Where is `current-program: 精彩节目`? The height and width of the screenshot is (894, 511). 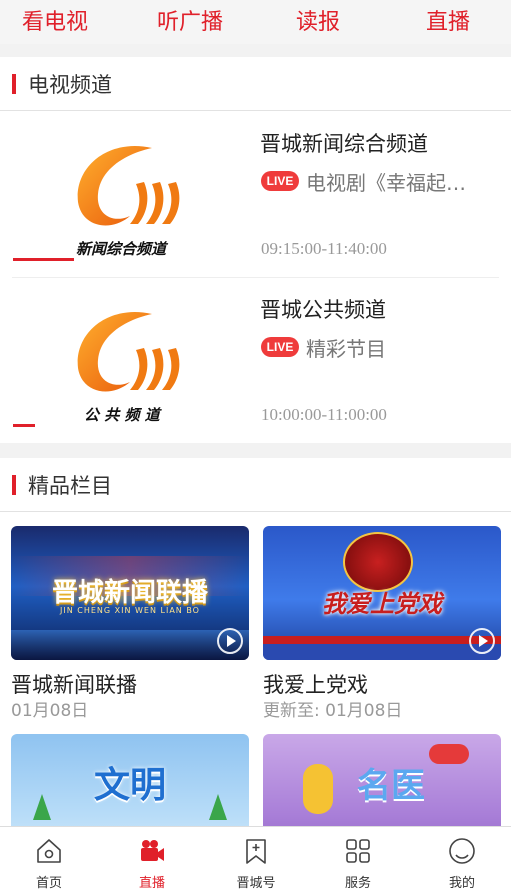
current-program: 精彩节目 is located at coordinates (346, 349).